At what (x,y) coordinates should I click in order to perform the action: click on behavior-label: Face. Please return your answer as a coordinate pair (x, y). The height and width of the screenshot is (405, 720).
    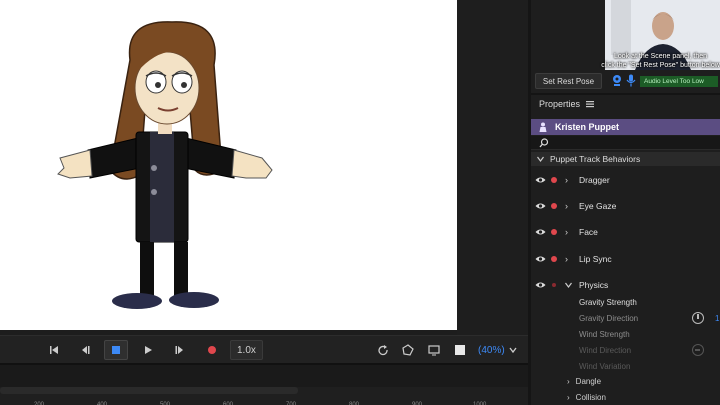
    Looking at the image, I should click on (588, 232).